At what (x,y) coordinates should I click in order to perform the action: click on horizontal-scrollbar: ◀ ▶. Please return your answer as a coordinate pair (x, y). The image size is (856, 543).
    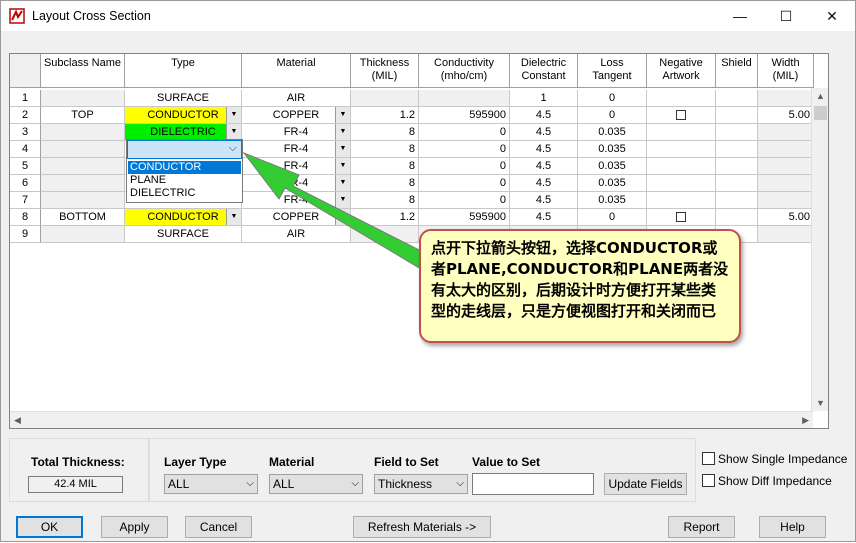
    Looking at the image, I should click on (411, 419).